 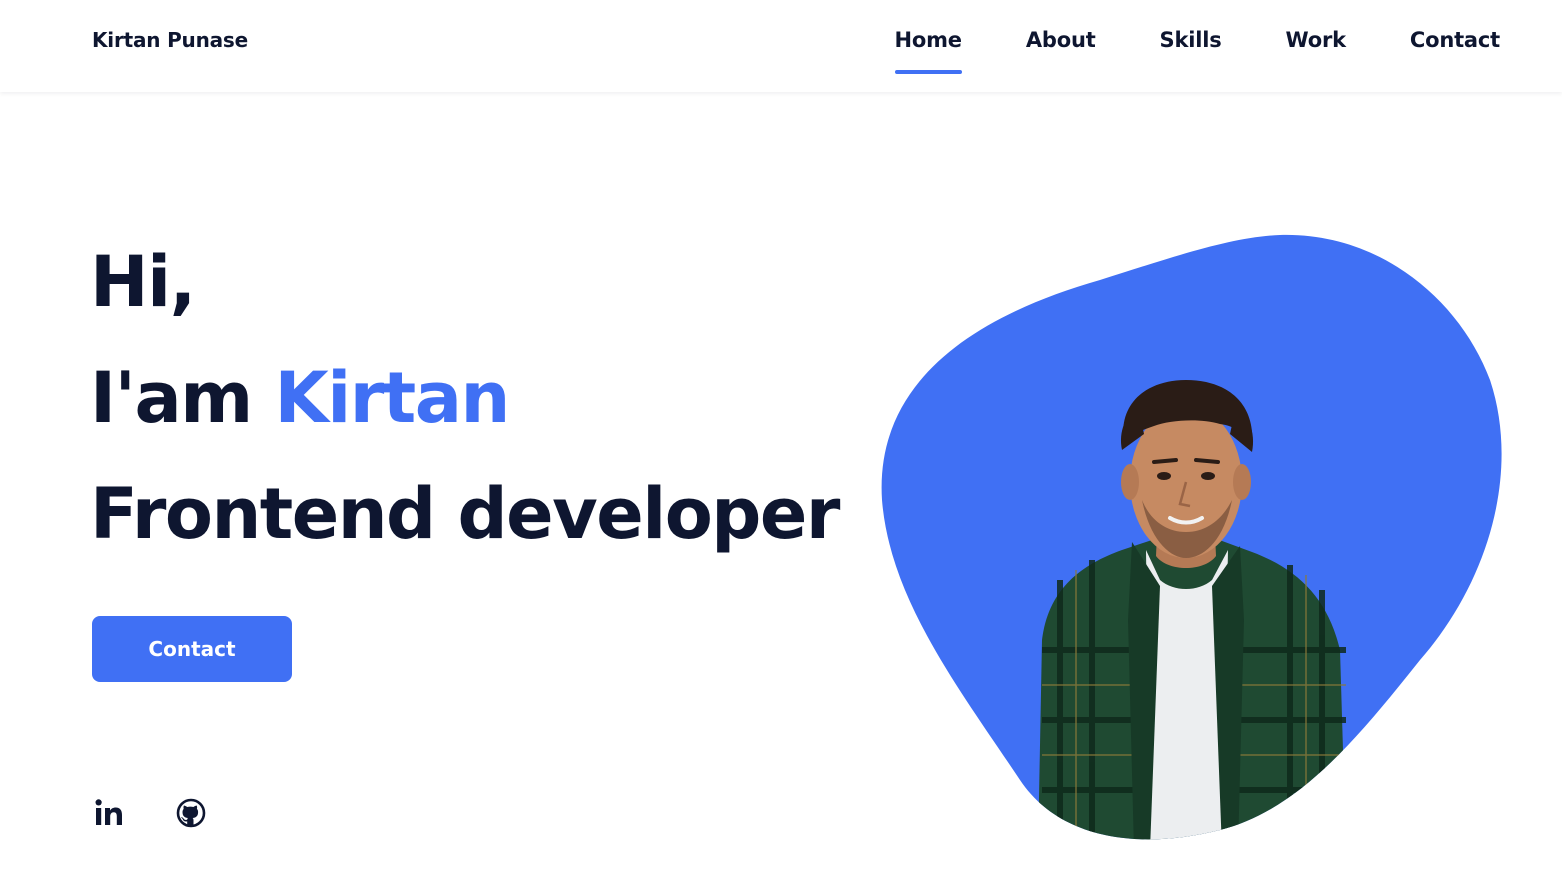 I want to click on hero-intro-line: I'am Kirtan, so click(x=464, y=398).